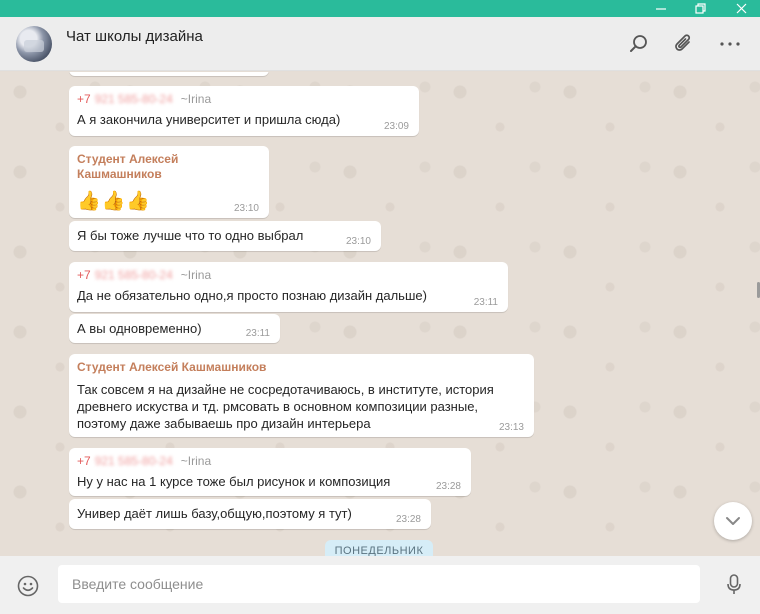  What do you see at coordinates (511, 427) in the screenshot?
I see `message-time: 23:13` at bounding box center [511, 427].